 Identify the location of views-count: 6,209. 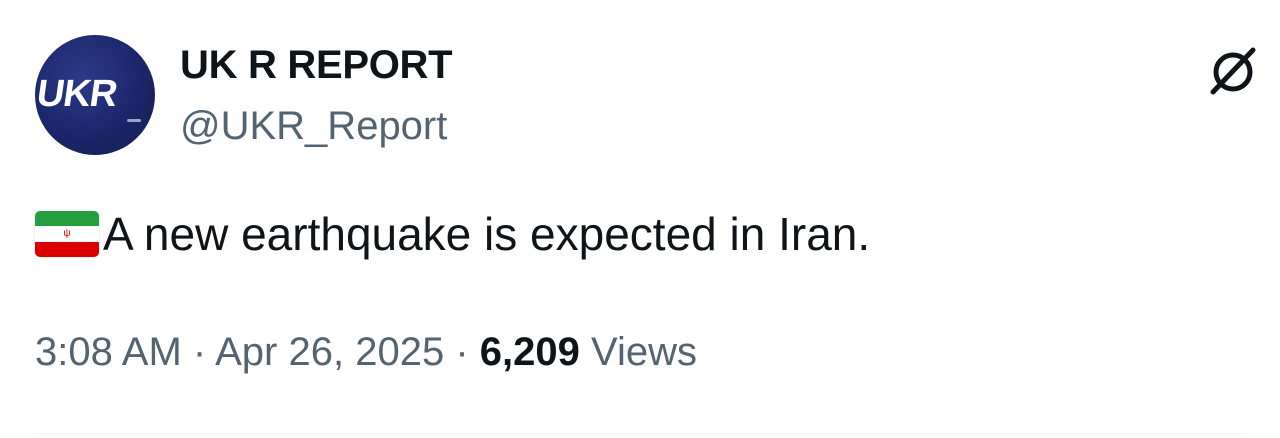
(530, 352).